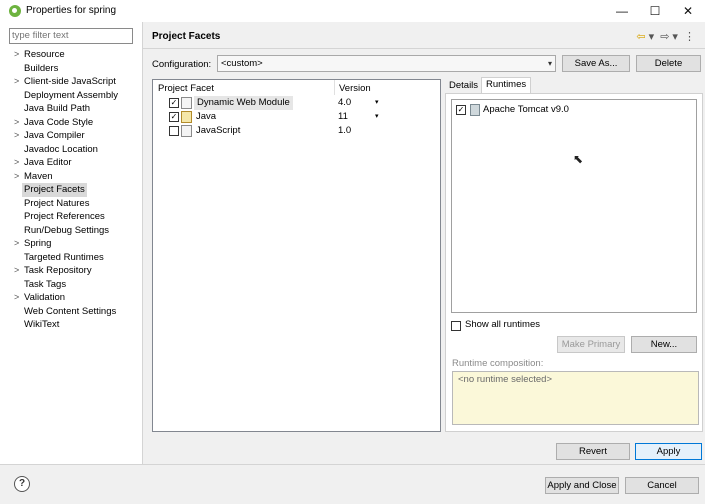  Describe the element at coordinates (578, 159) in the screenshot. I see `mouse-cursor-icon: ⬉` at that location.